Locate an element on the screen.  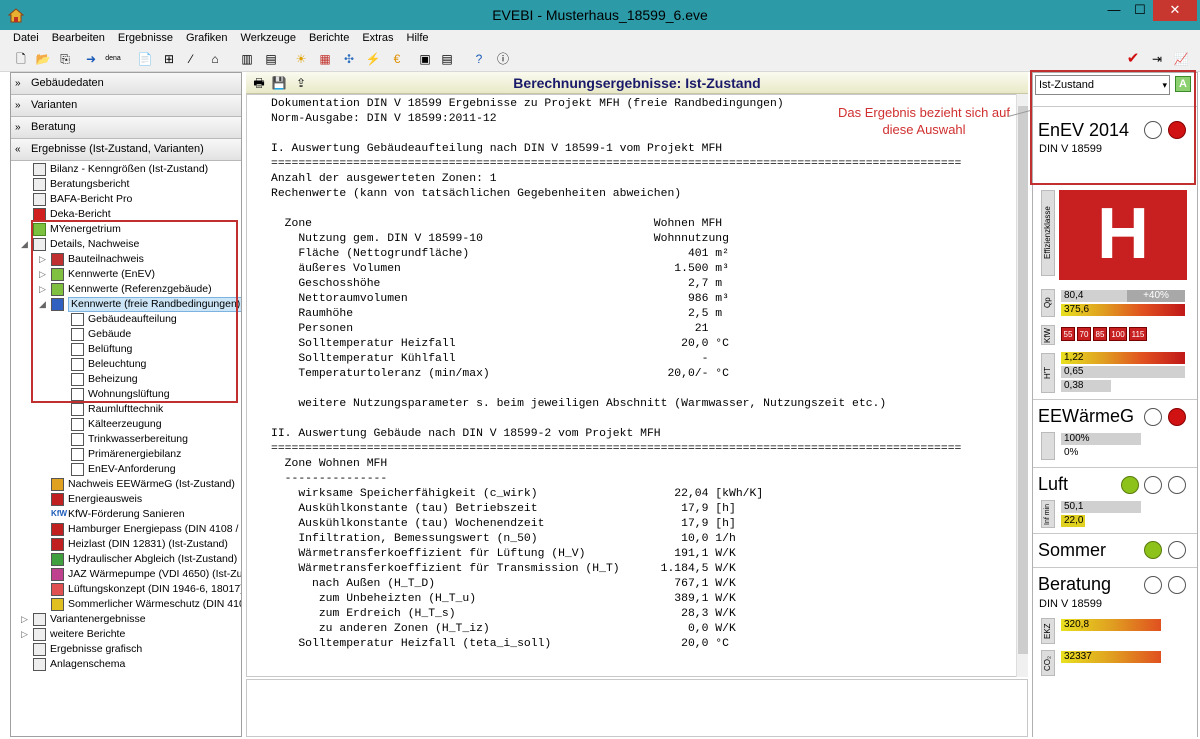
jaz-icon is located at coordinates (57, 574).